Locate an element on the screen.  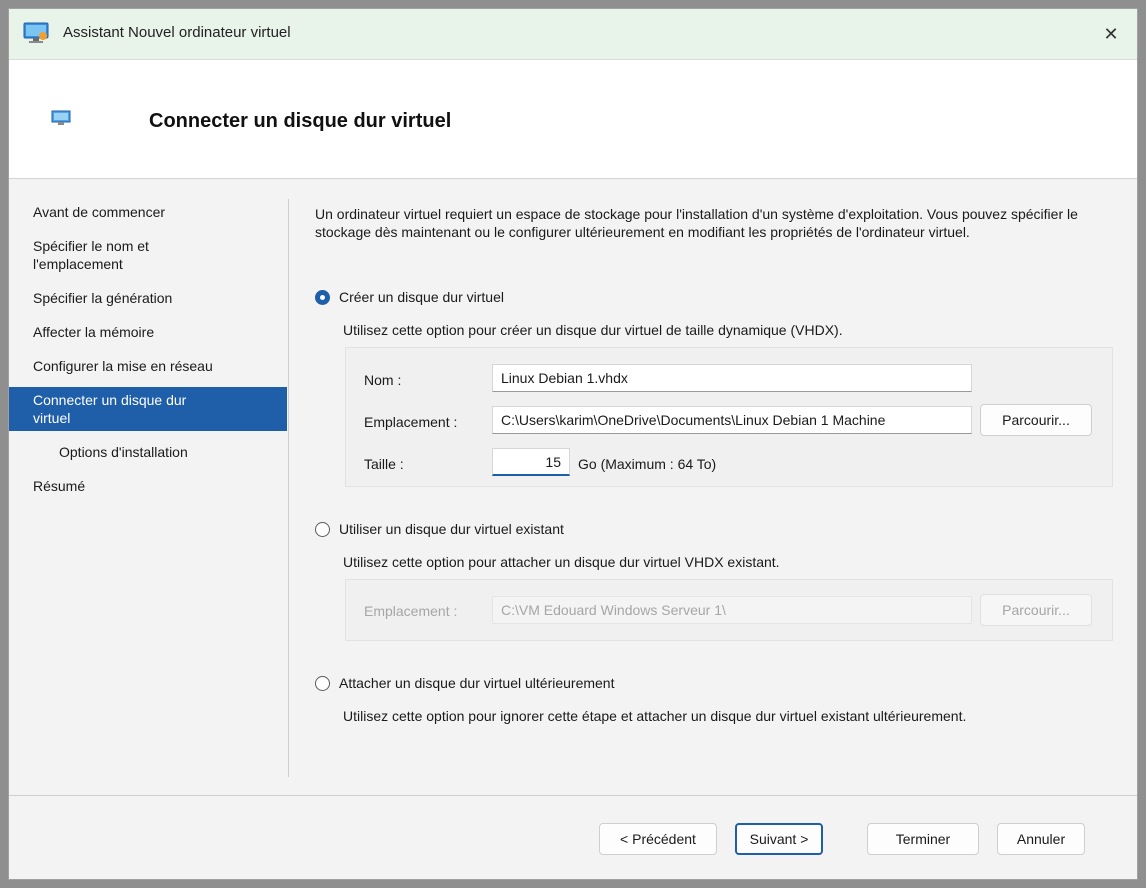
nav-item-before-you-begin: Avant de commencer is located at coordinates (148, 212).